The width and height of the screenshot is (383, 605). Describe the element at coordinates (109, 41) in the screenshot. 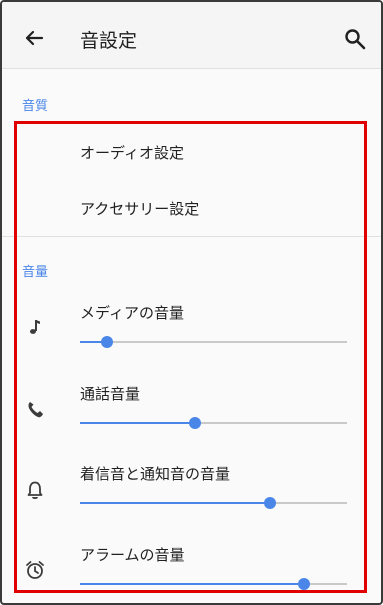

I see `page-title: 音設定` at that location.